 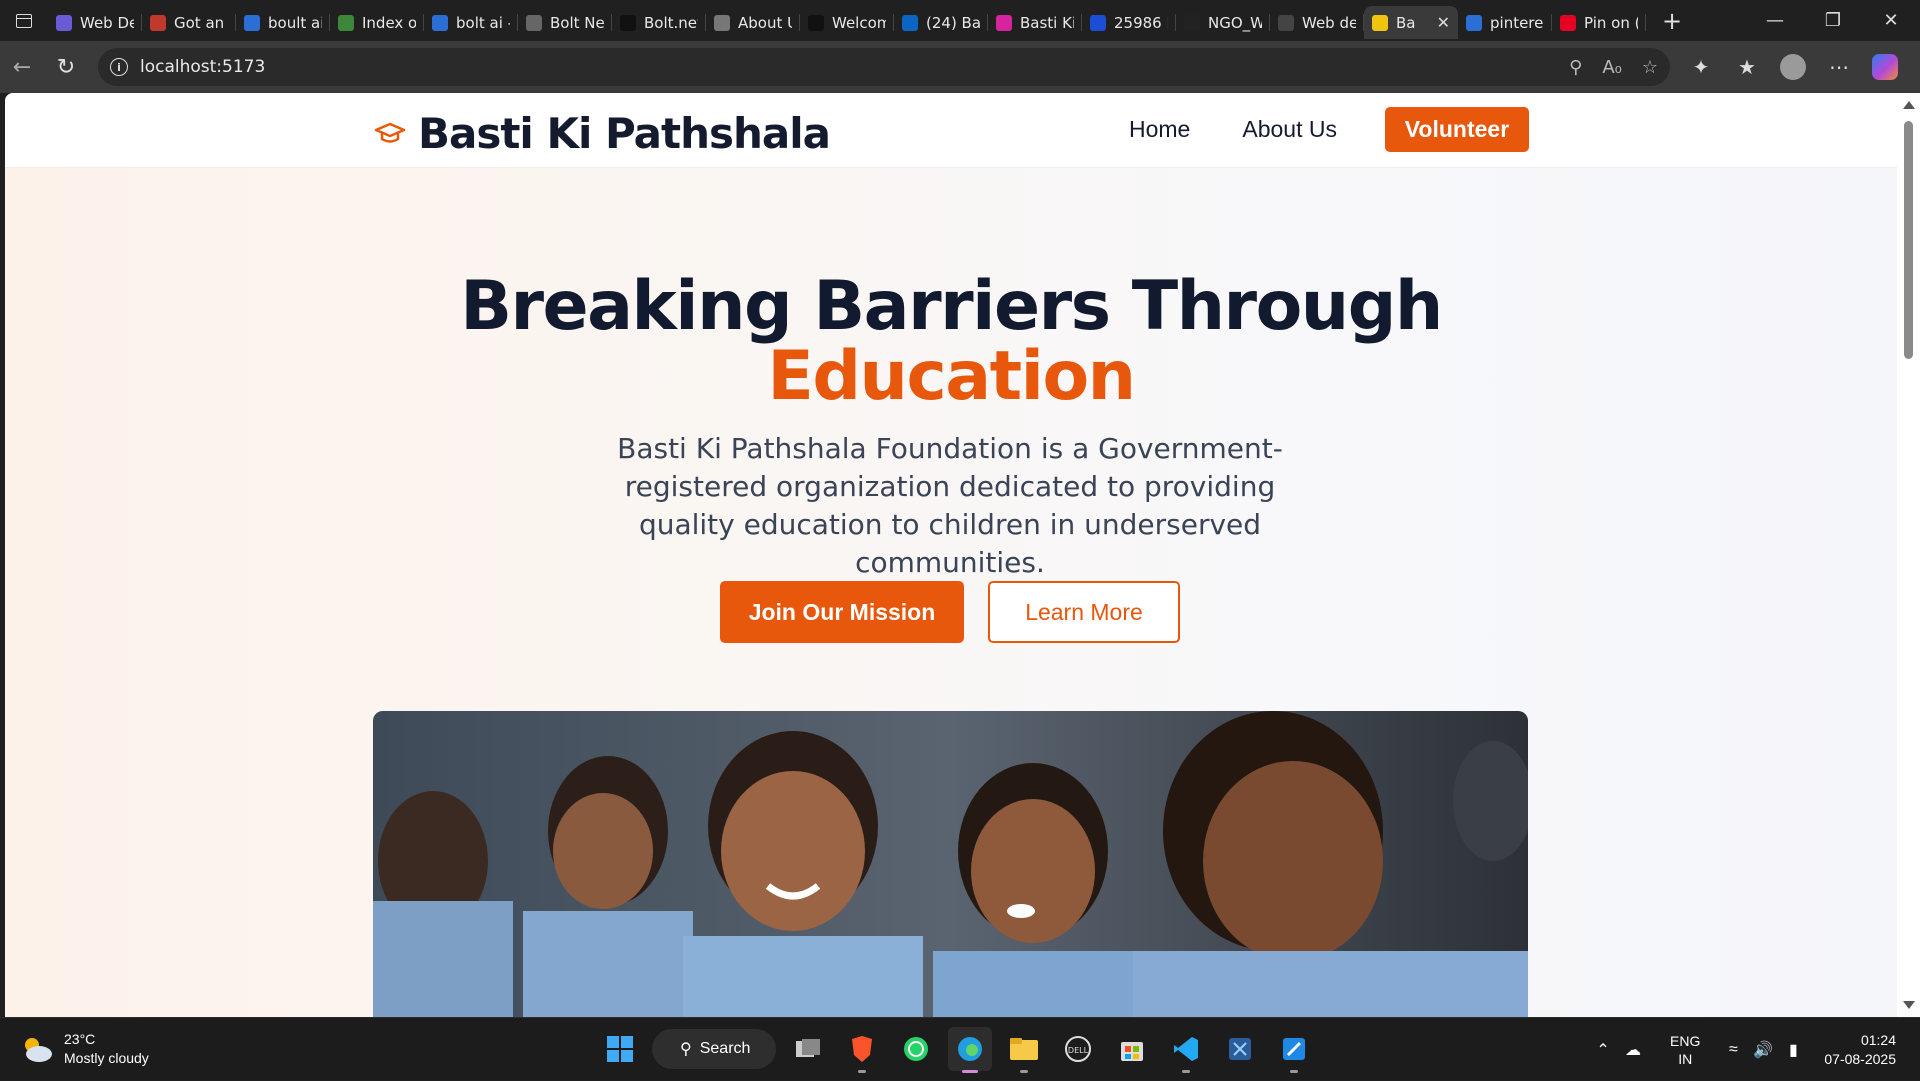 I want to click on tab-actions-button, so click(x=24, y=20).